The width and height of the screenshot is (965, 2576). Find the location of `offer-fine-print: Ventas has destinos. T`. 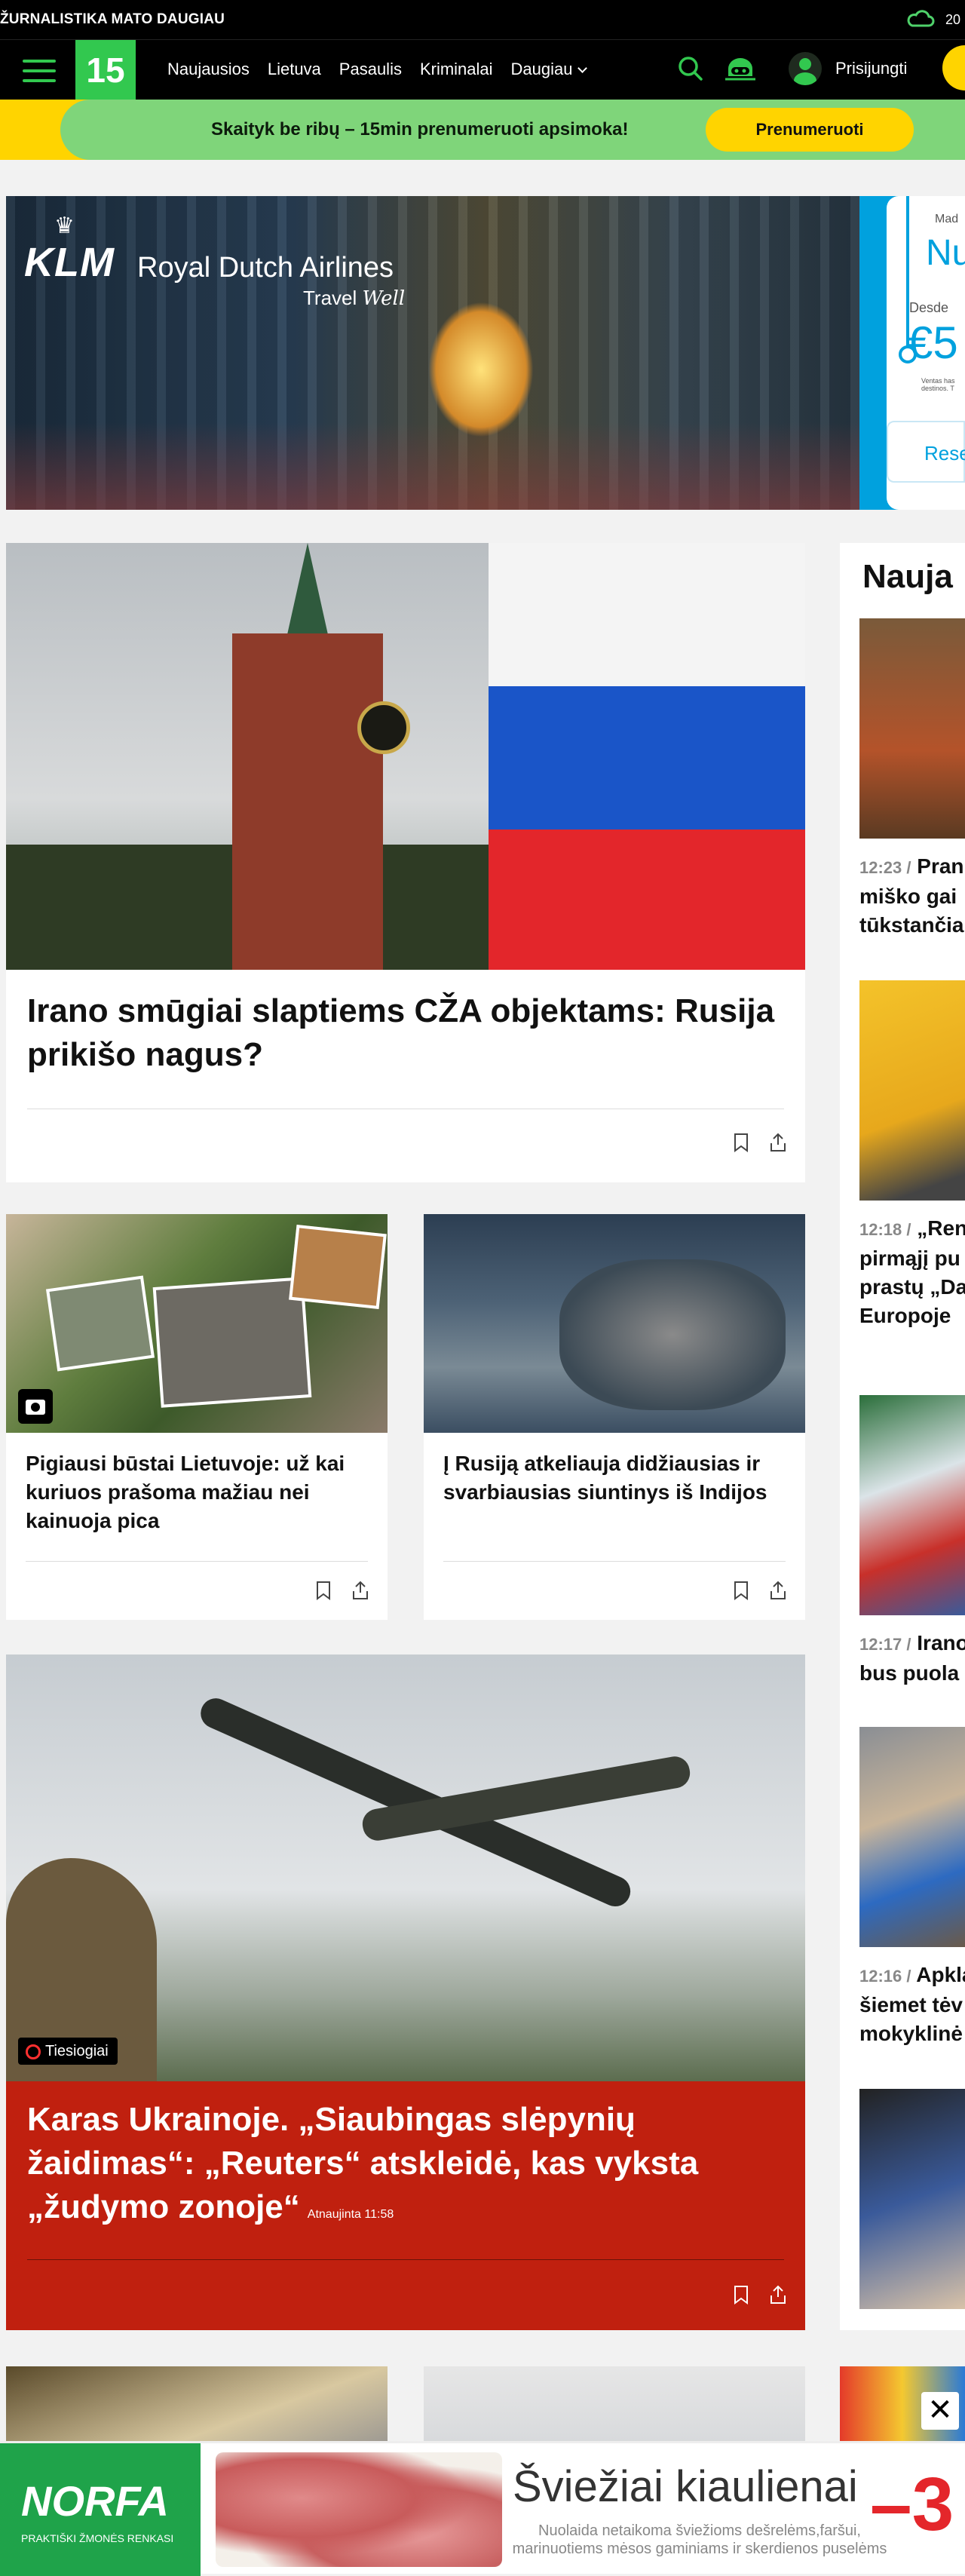

offer-fine-print: Ventas has destinos. T is located at coordinates (938, 384).